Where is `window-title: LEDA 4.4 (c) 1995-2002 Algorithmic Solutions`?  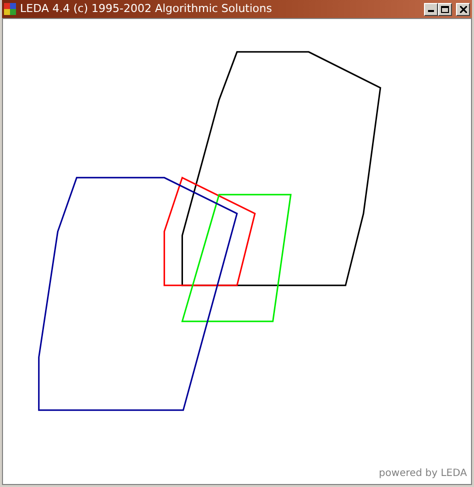
window-title: LEDA 4.4 (c) 1995-2002 Algorithmic Solutions is located at coordinates (146, 9).